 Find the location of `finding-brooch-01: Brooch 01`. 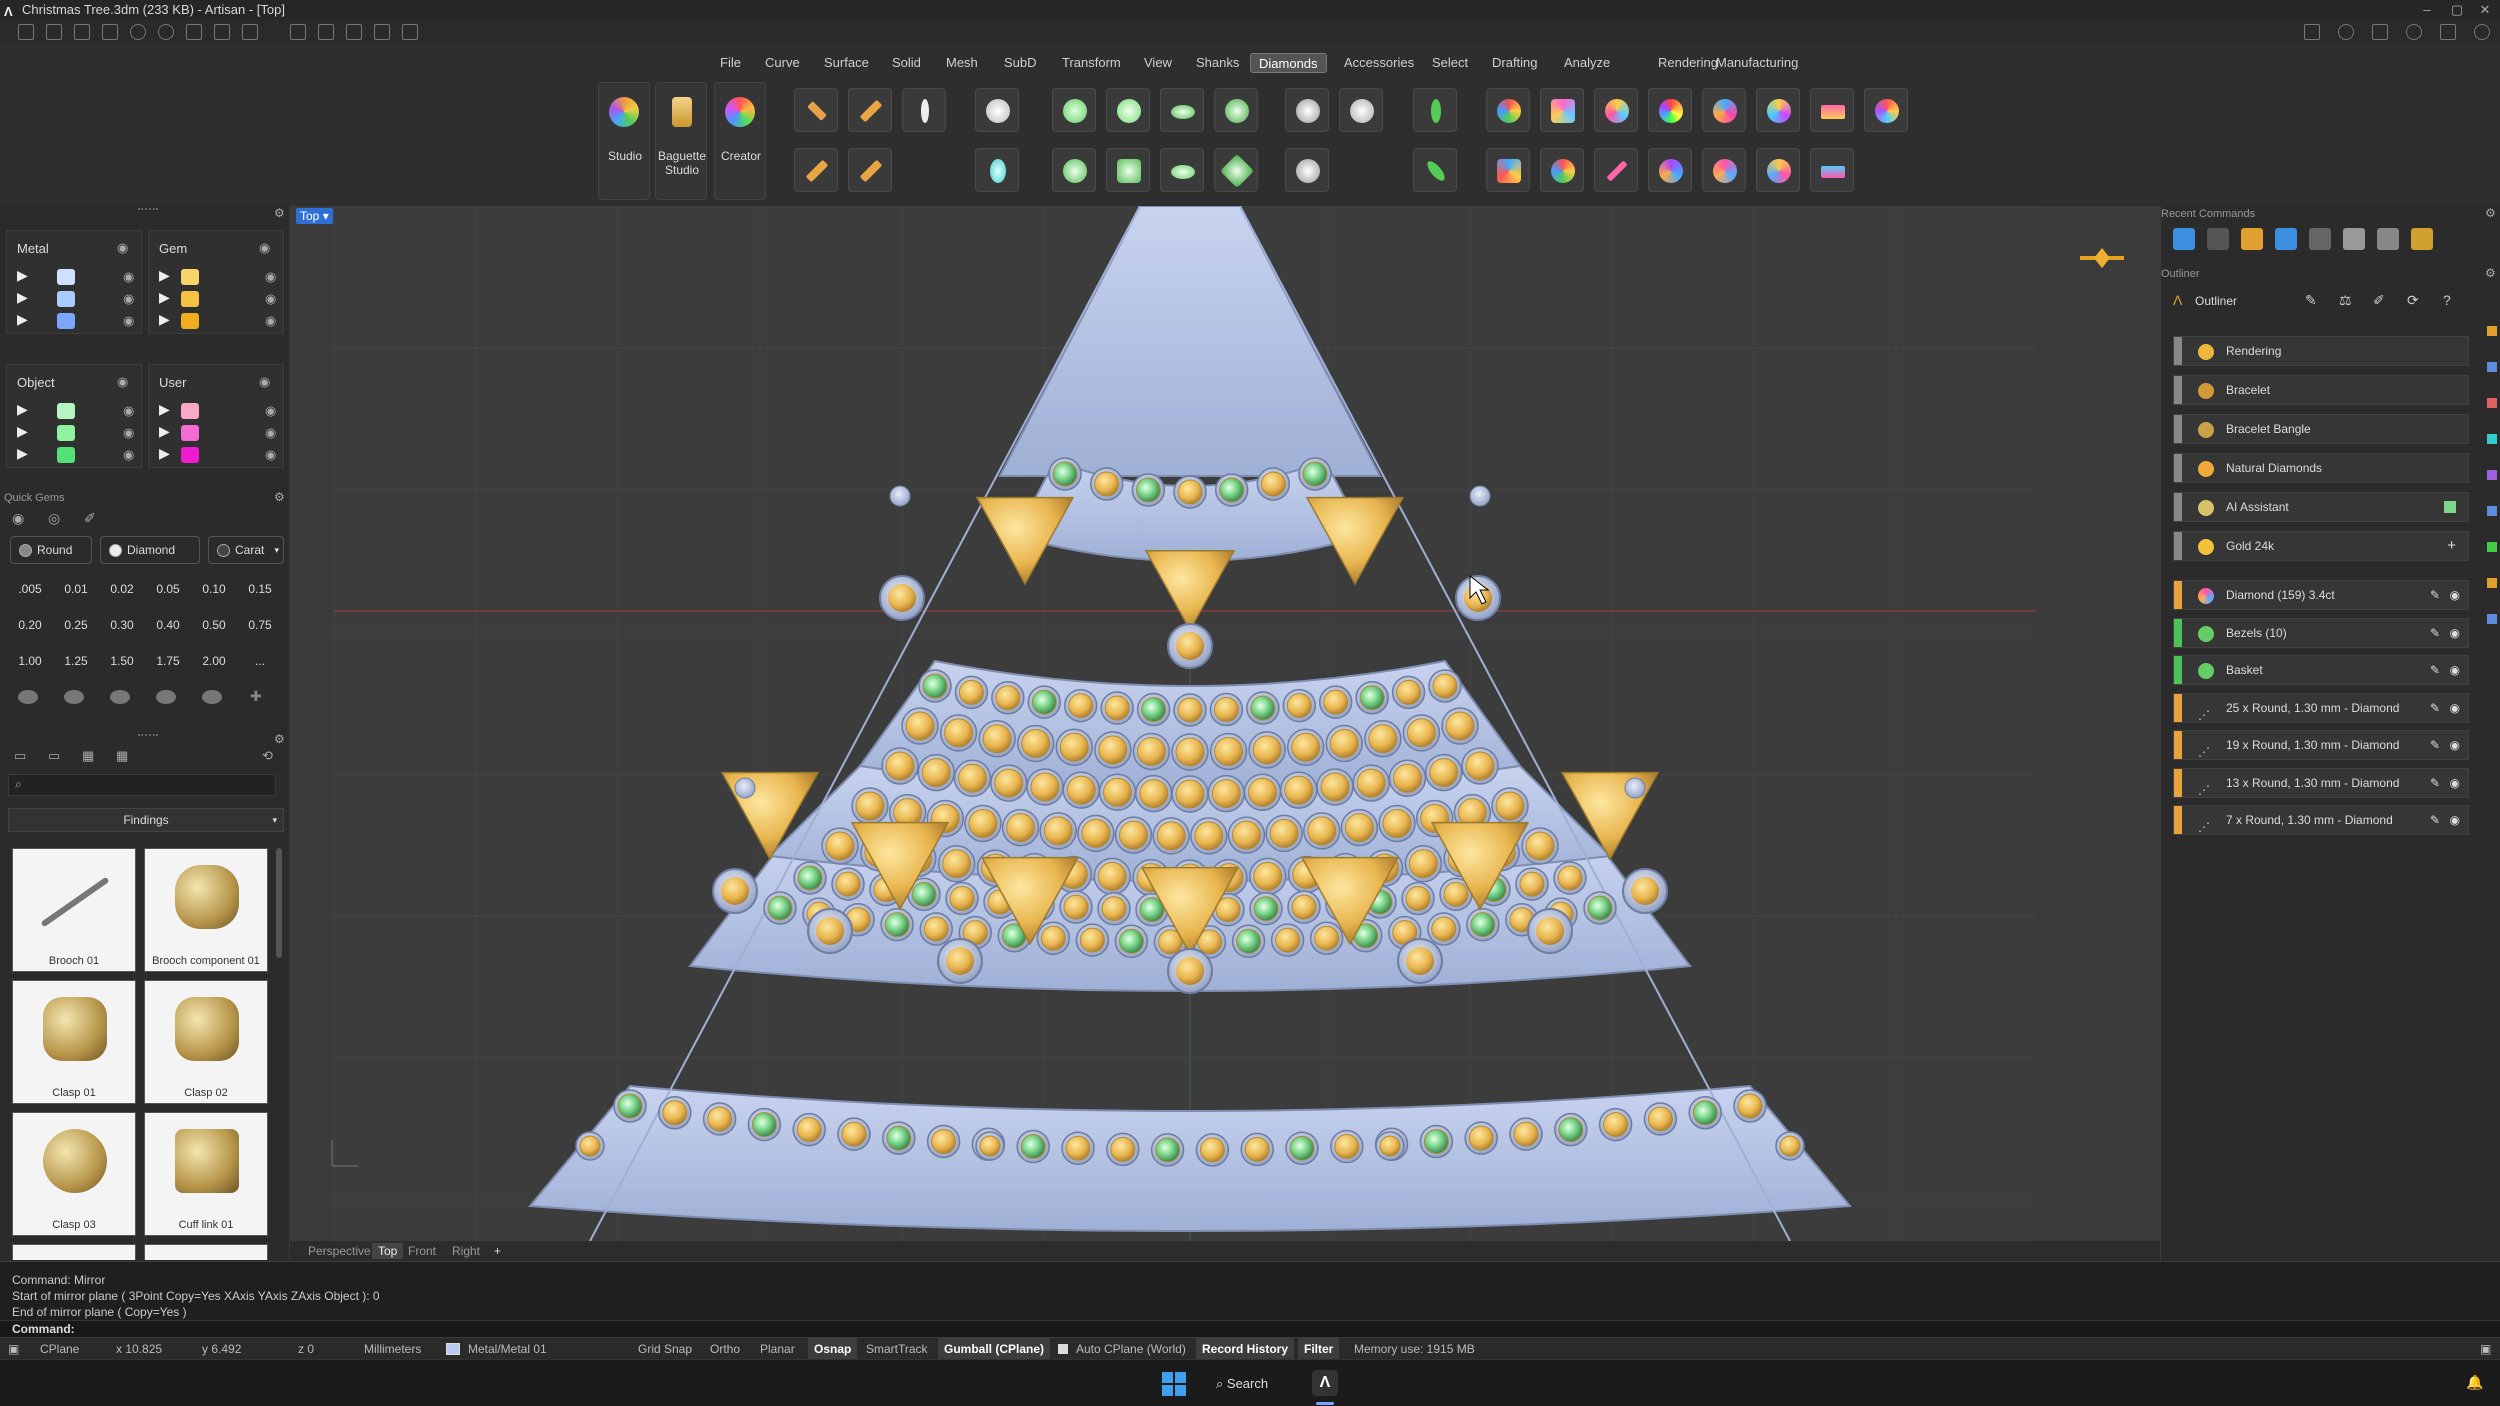

finding-brooch-01: Brooch 01 is located at coordinates (74, 910).